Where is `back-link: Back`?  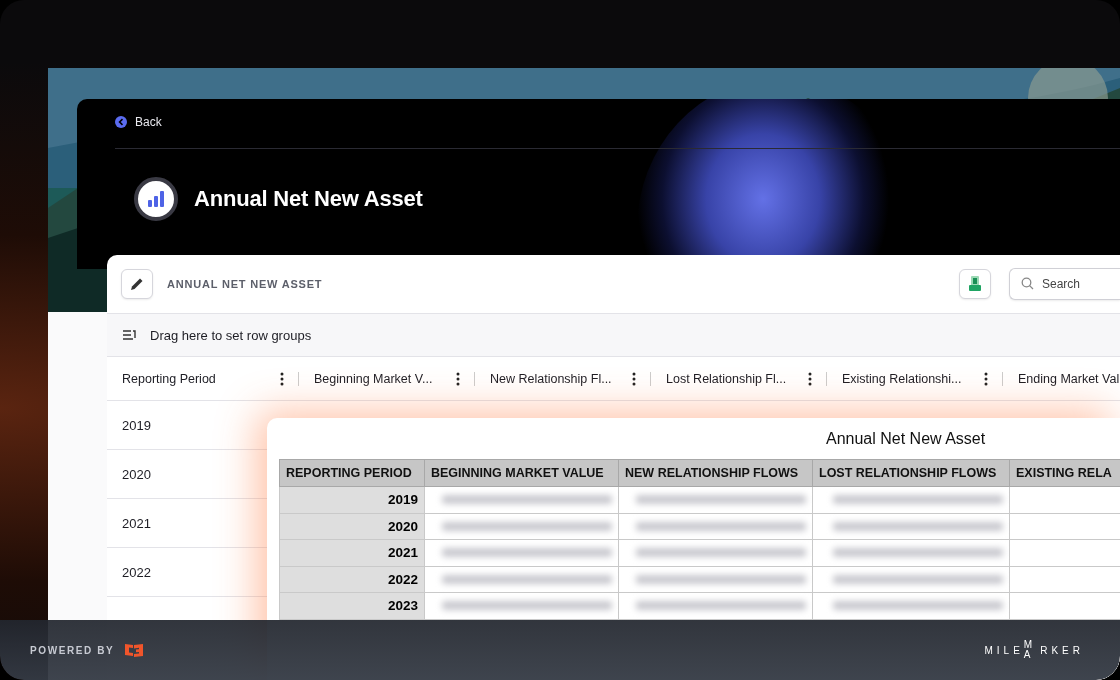
back-link: Back is located at coordinates (138, 122).